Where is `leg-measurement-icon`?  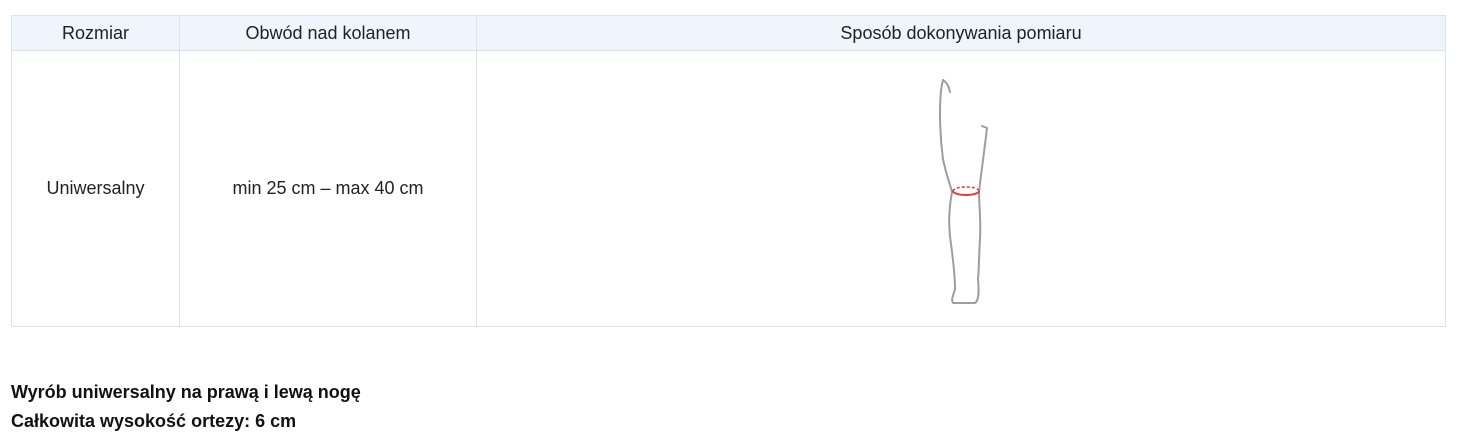 leg-measurement-icon is located at coordinates (963, 191).